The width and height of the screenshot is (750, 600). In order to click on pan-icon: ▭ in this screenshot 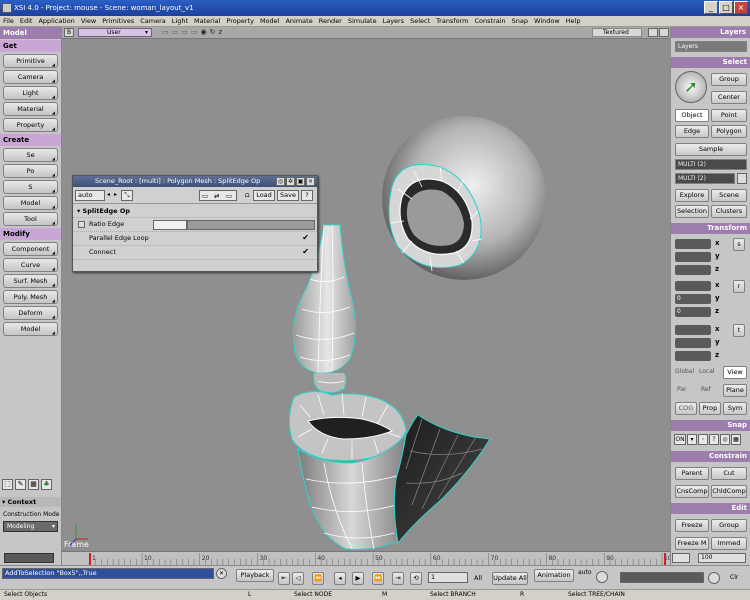, I will do `click(175, 32)`.